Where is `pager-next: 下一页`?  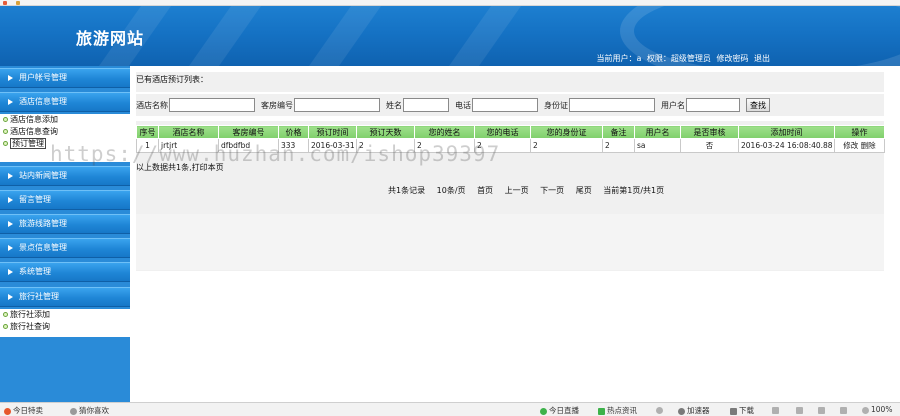 pager-next: 下一页 is located at coordinates (552, 190).